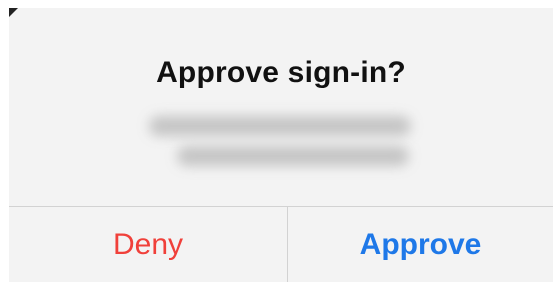  What do you see at coordinates (13, 12) in the screenshot?
I see `corner-mark` at bounding box center [13, 12].